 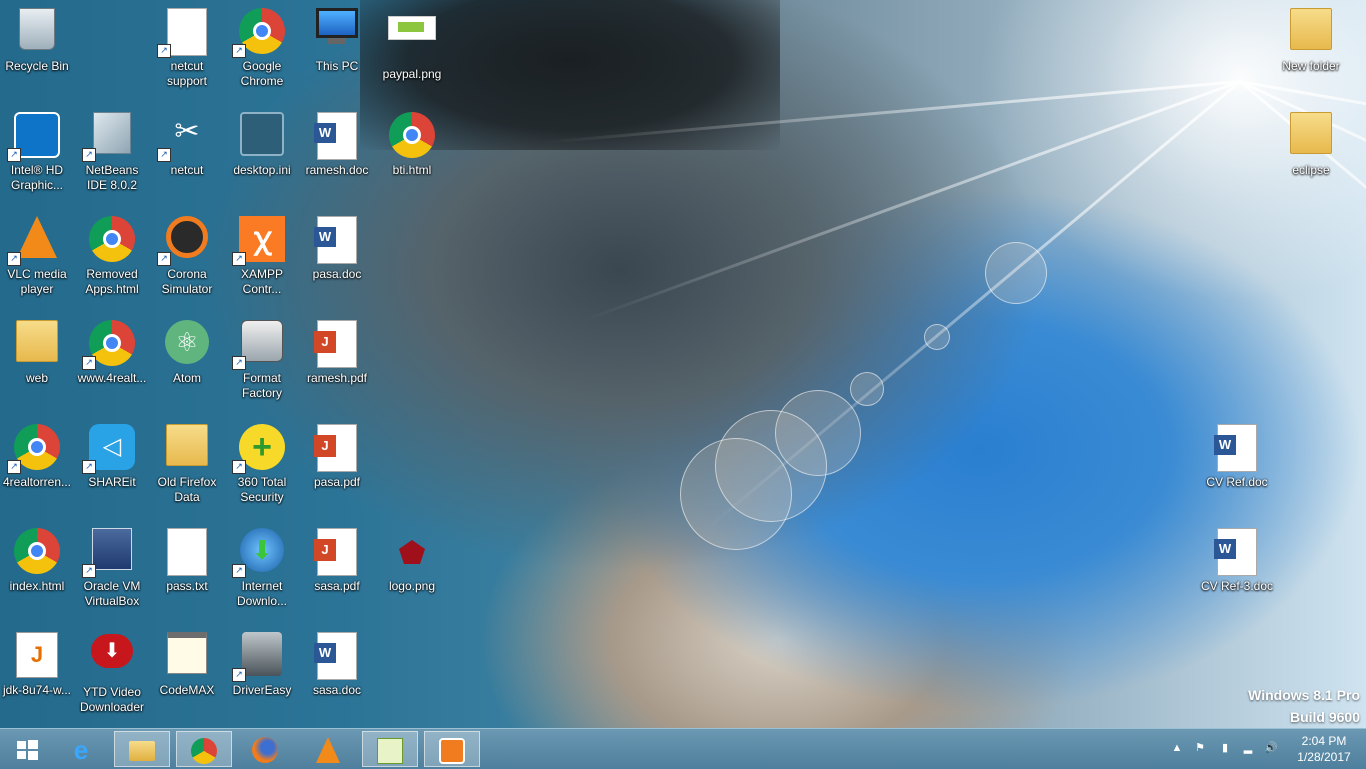 What do you see at coordinates (187, 676) in the screenshot?
I see `desktop-icon-codemax: CodeMAX` at bounding box center [187, 676].